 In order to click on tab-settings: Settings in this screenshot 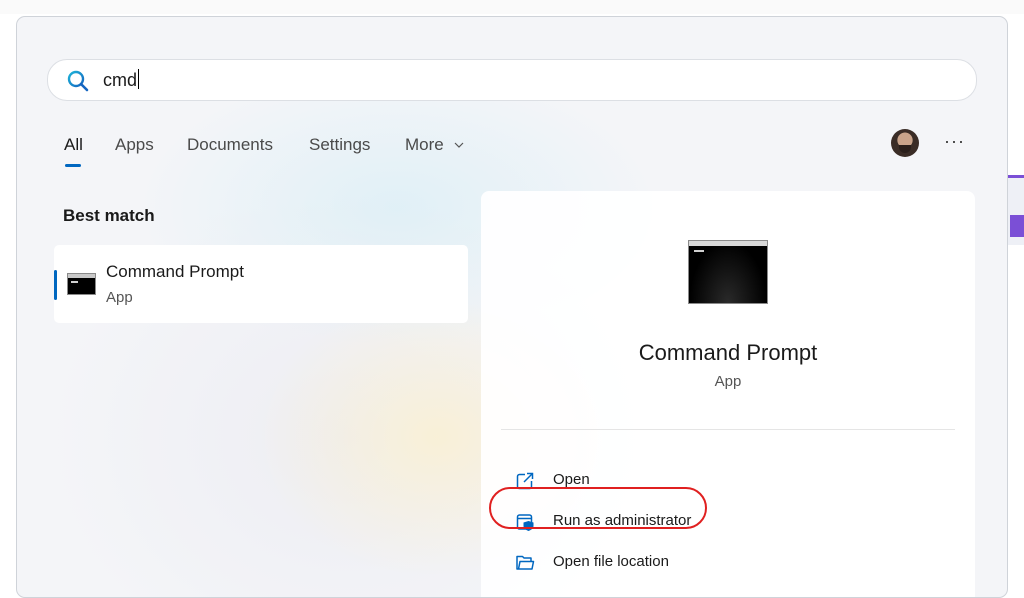, I will do `click(339, 145)`.